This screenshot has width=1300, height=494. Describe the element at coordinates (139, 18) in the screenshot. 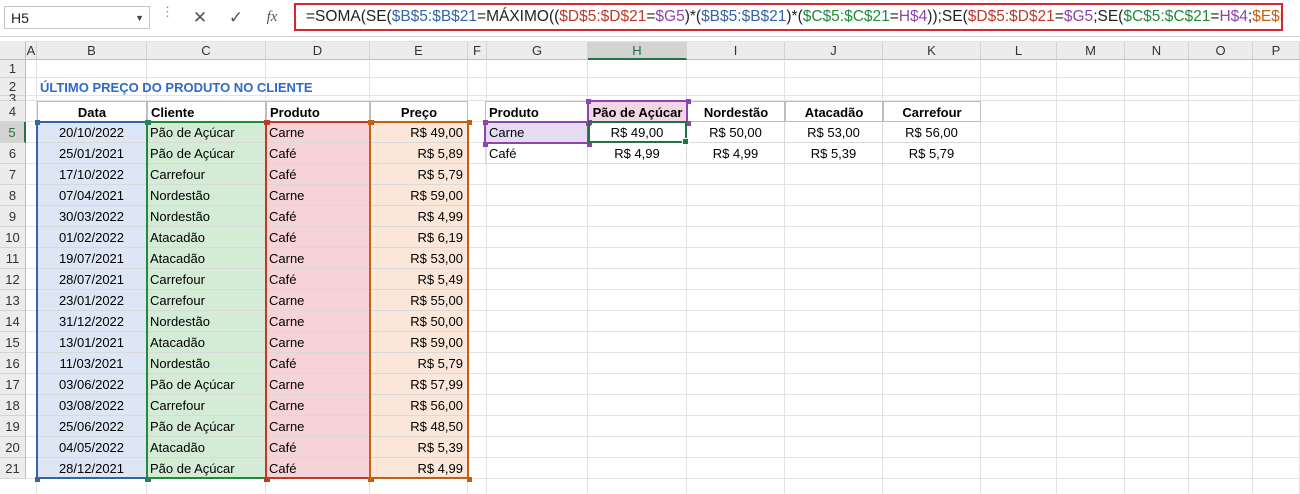

I see `chevron-down-icon: ▼` at that location.